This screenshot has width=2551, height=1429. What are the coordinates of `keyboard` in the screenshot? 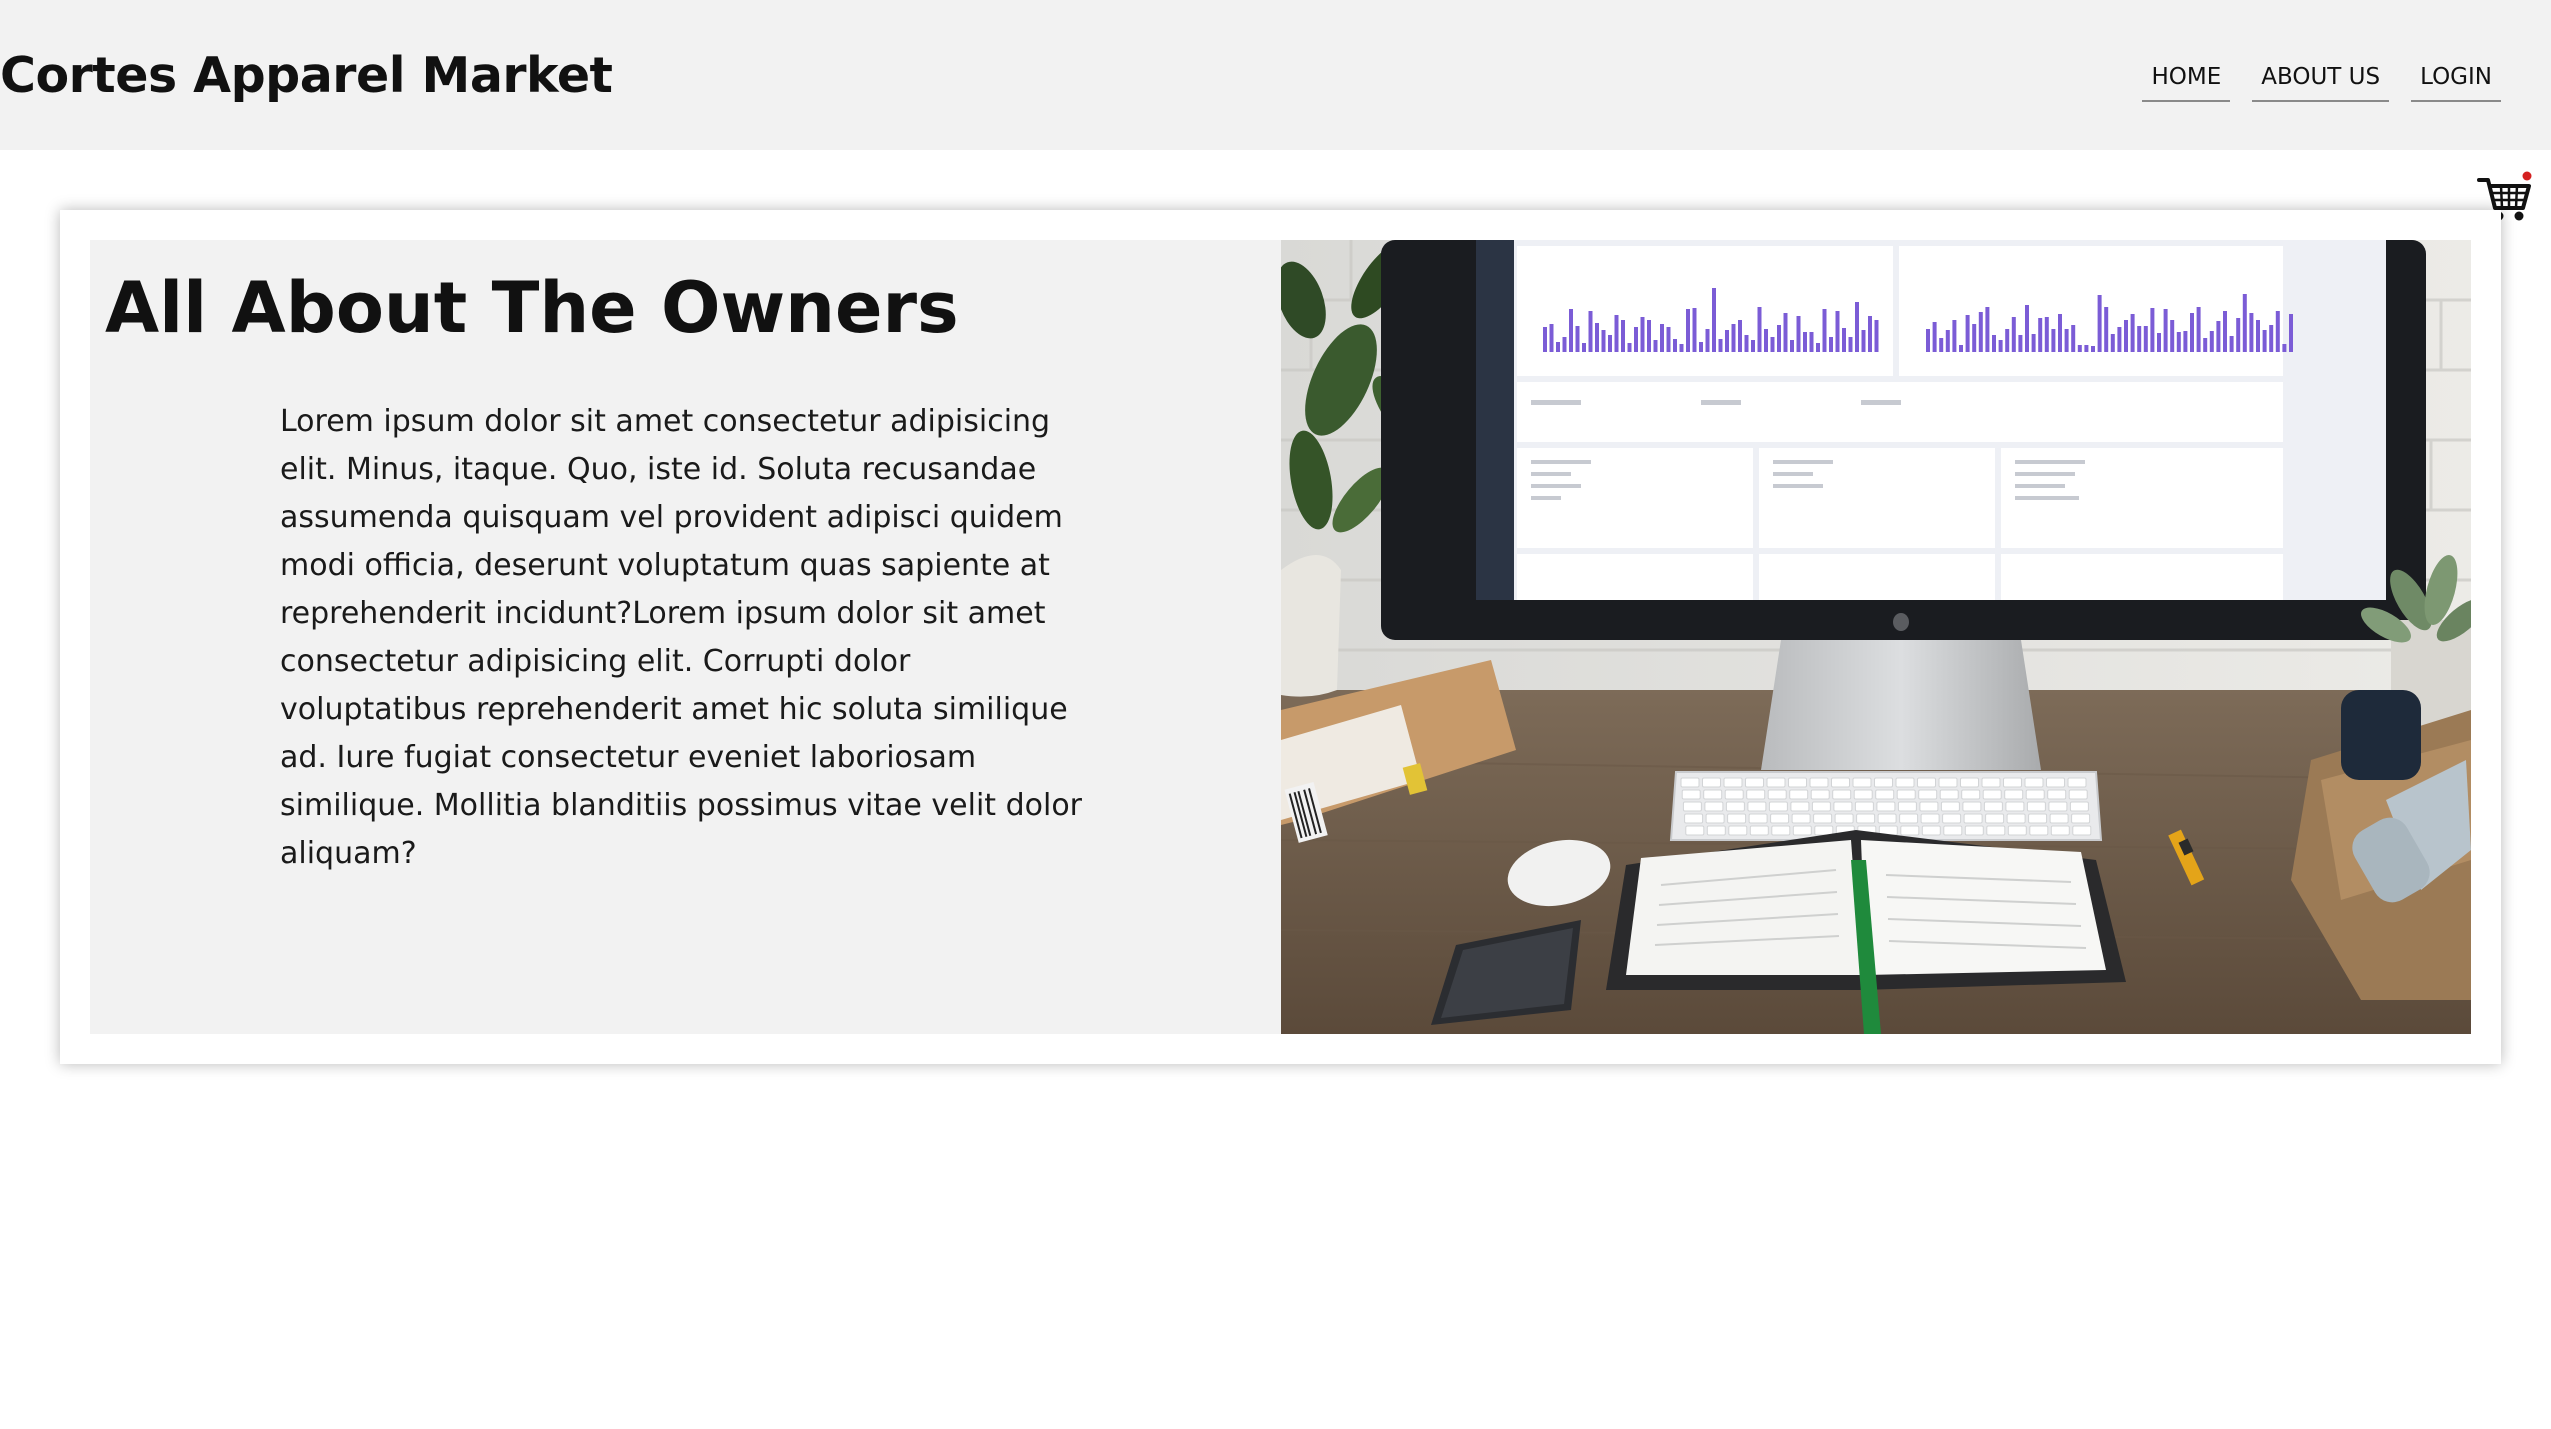 It's located at (1886, 806).